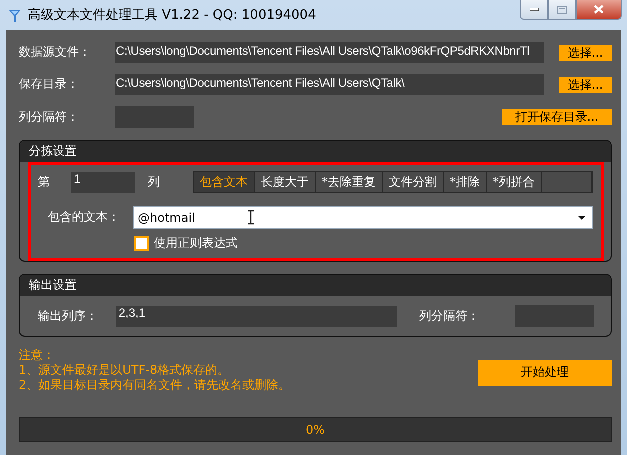 The image size is (627, 455). I want to click on tab: *列拼合, so click(514, 182).